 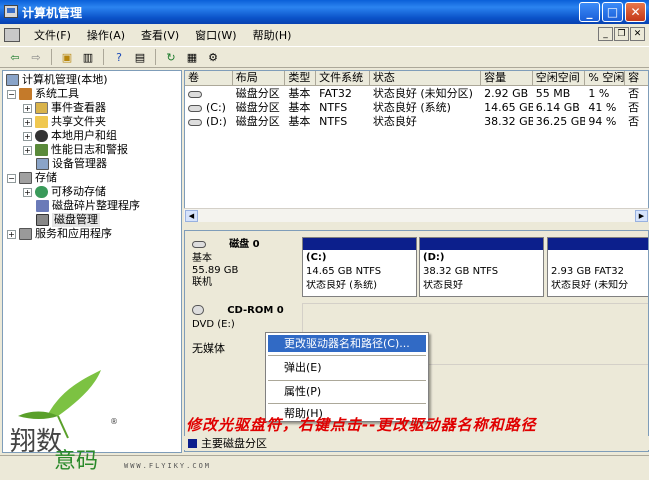 What do you see at coordinates (78, 107) in the screenshot?
I see `tree-label: 事件查看器` at bounding box center [78, 107].